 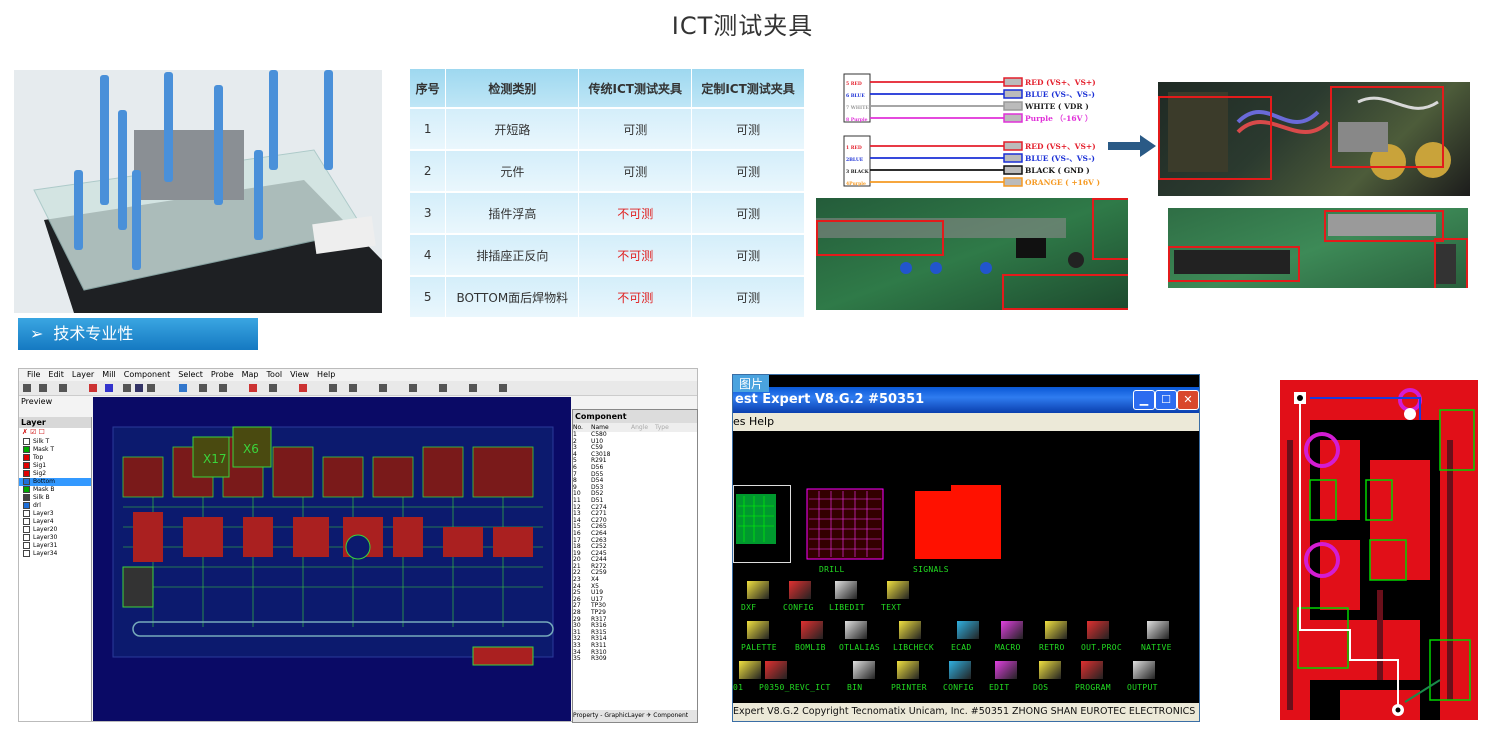 What do you see at coordinates (55, 458) in the screenshot?
I see `layer-item: Top` at bounding box center [55, 458].